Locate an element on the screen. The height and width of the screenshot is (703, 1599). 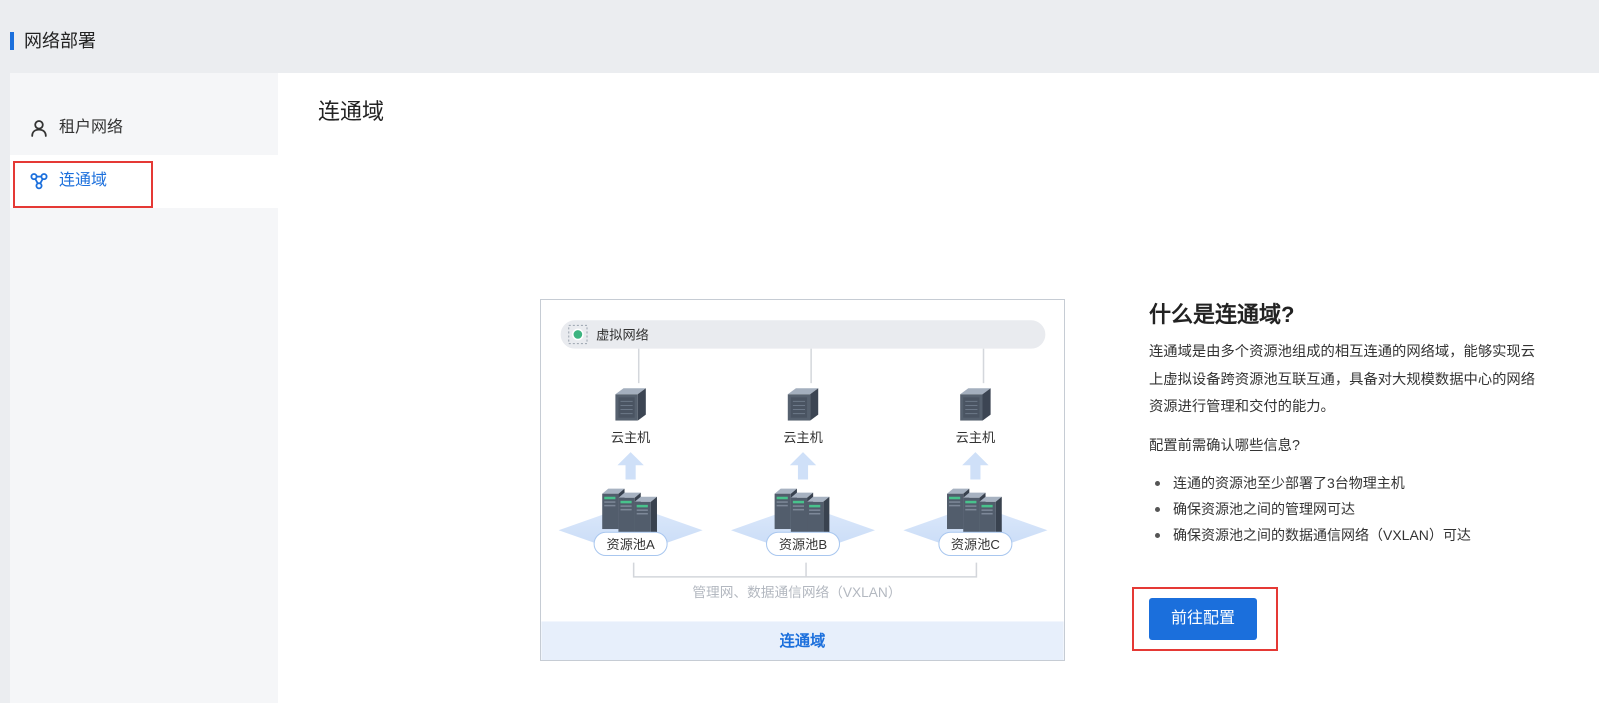
list-item-text: 连通的资源池至少部署了3台物理主机 is located at coordinates (1289, 483).